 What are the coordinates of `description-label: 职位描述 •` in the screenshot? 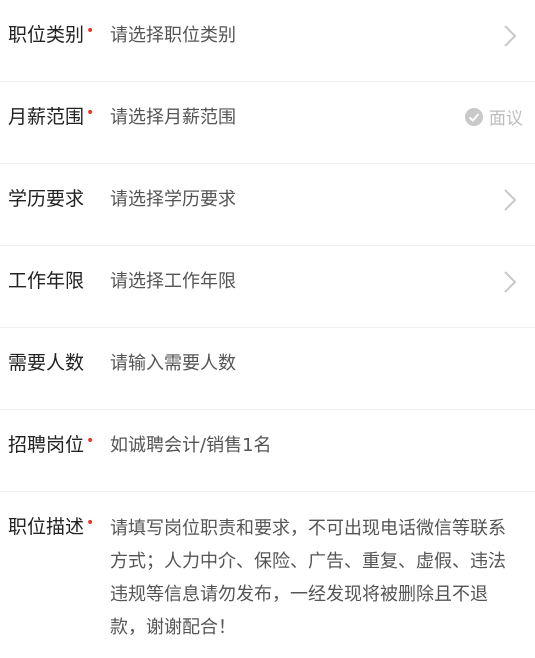 It's located at (51, 525).